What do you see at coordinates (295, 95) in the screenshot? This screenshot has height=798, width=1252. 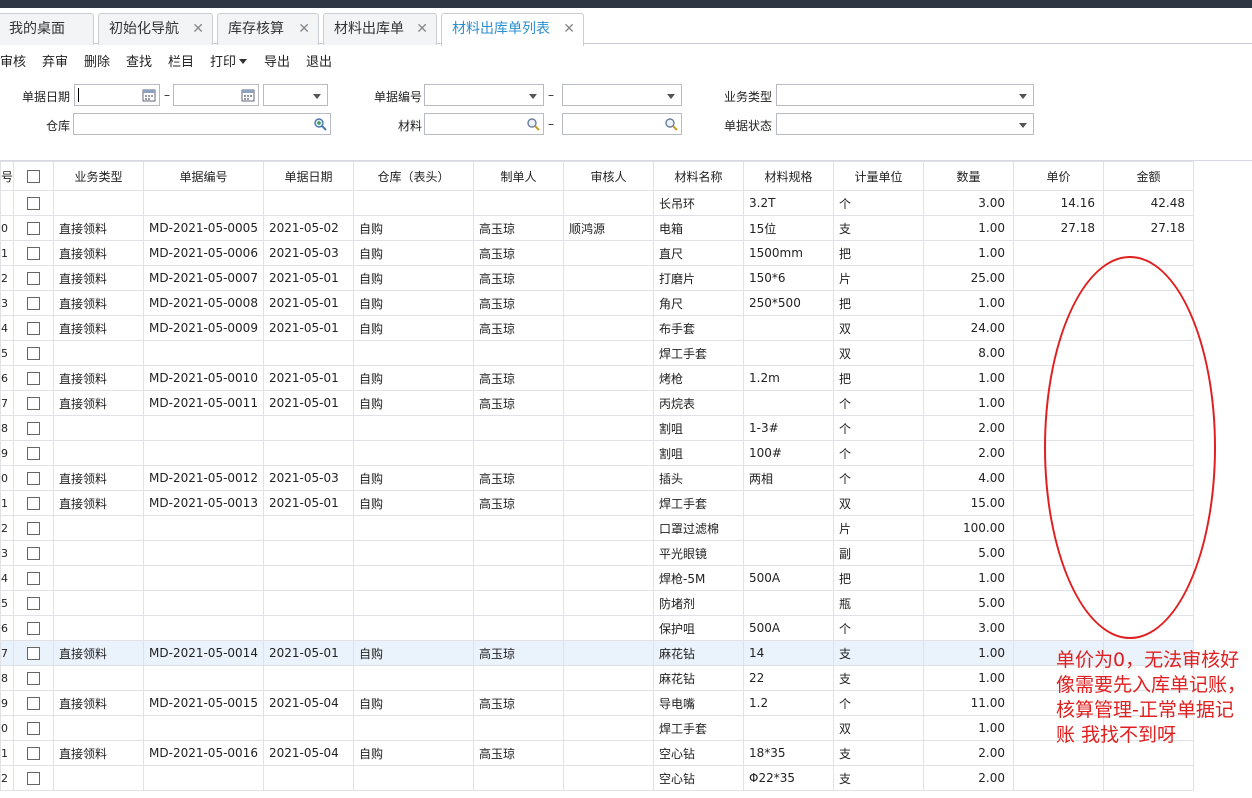 I see `date-range-select` at bounding box center [295, 95].